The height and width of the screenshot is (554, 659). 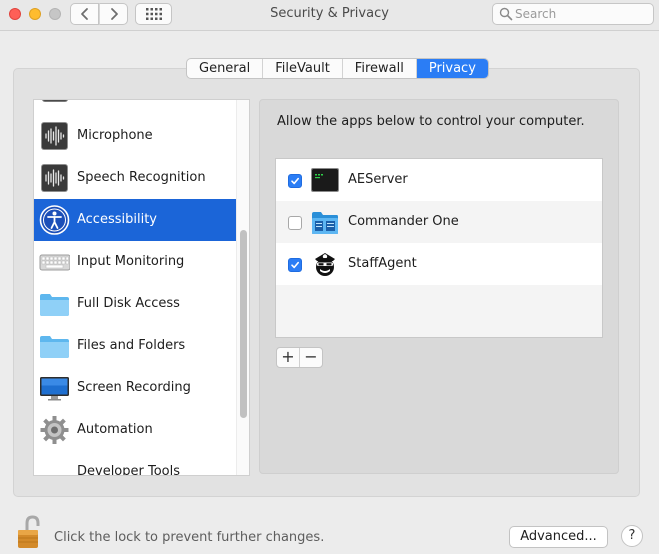 I want to click on tab-firewall: Firewall, so click(x=380, y=68).